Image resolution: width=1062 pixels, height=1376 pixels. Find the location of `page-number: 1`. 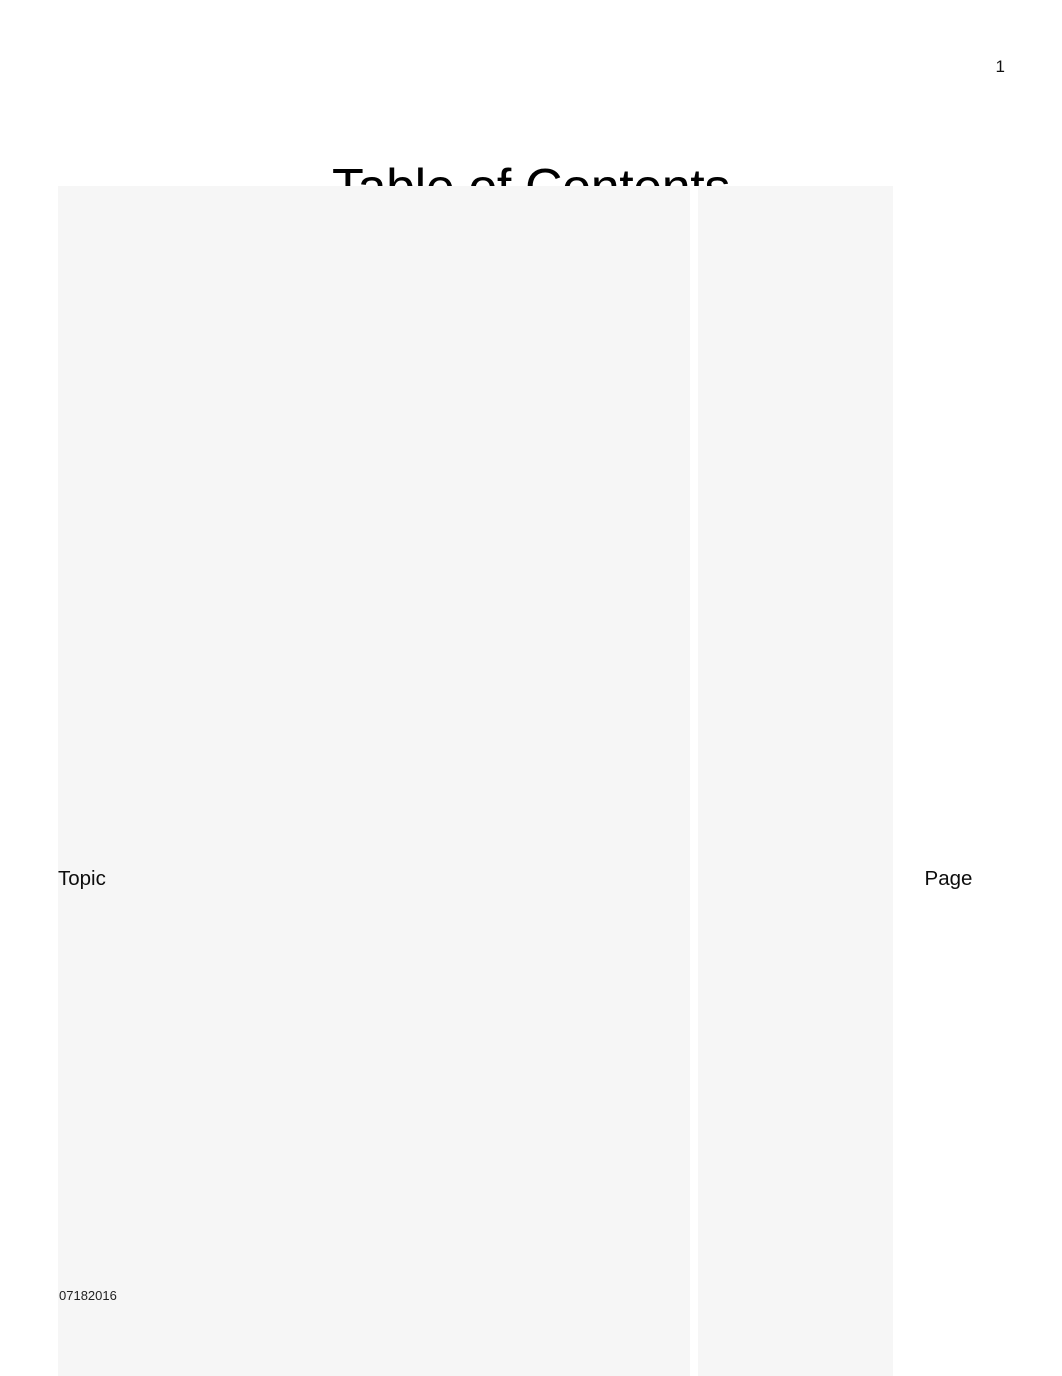

page-number: 1 is located at coordinates (1000, 66).